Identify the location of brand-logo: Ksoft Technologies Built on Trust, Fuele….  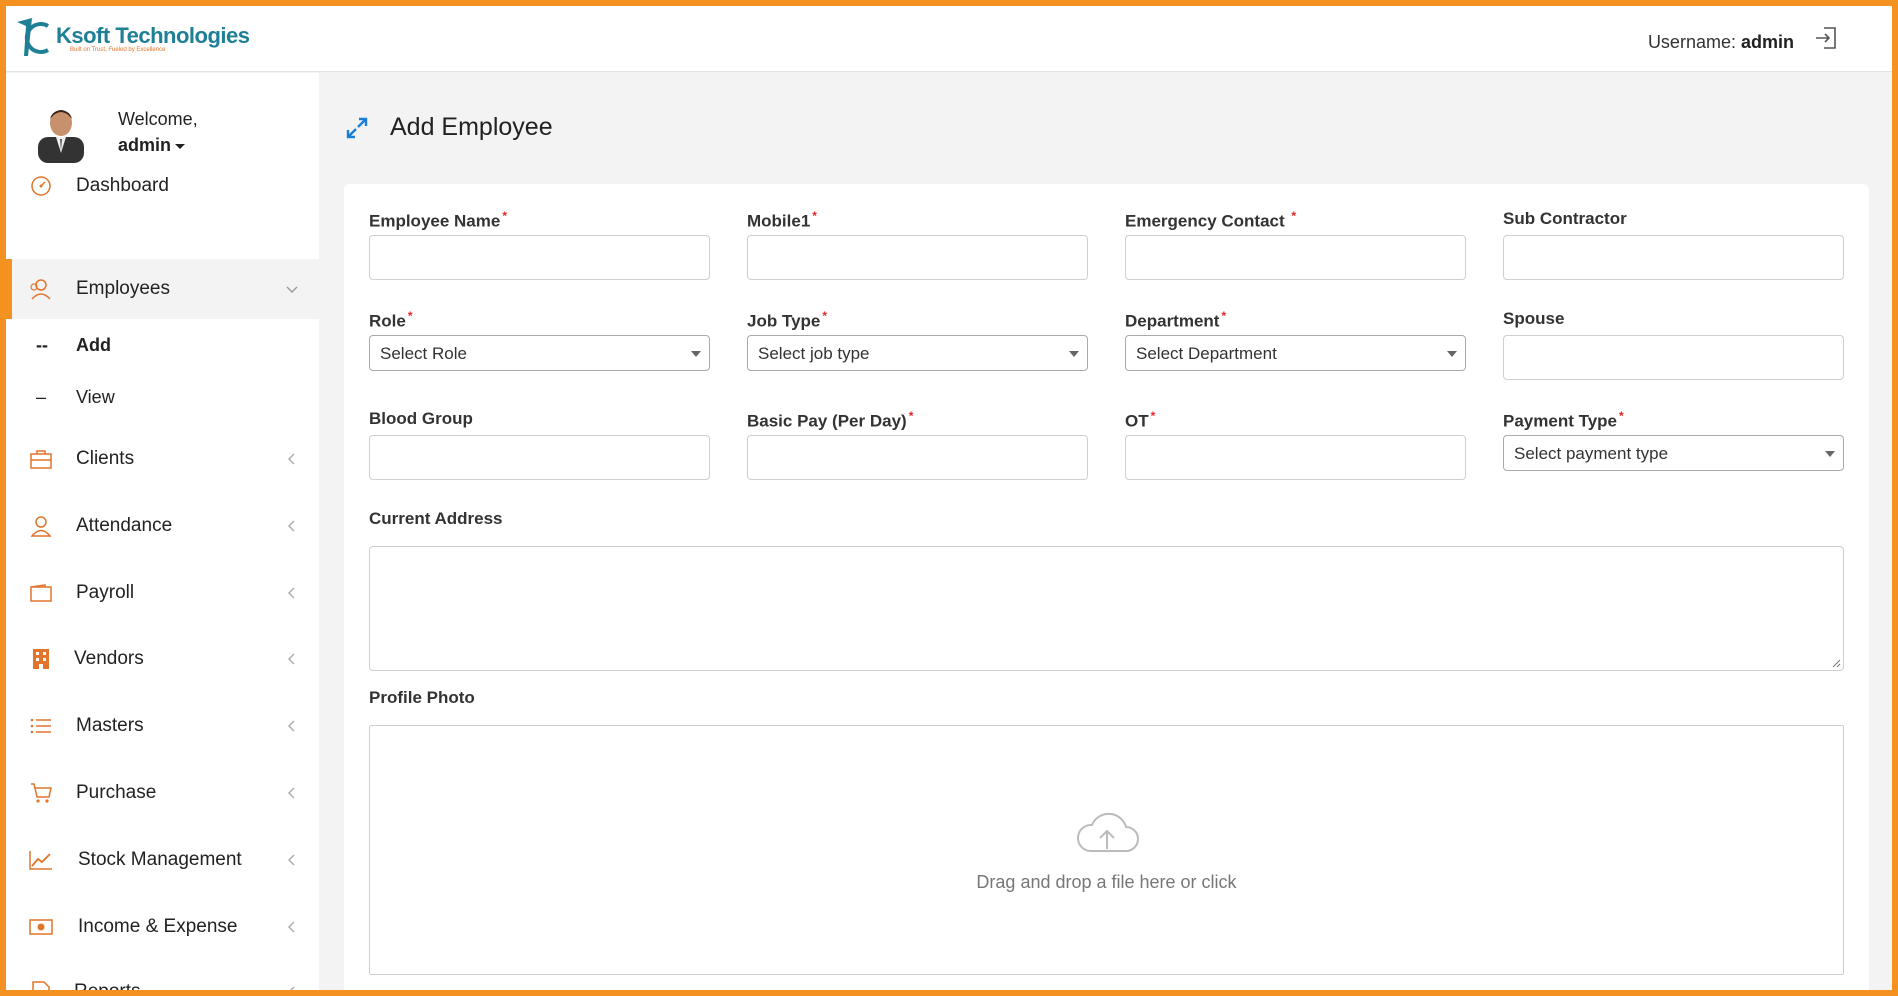
(132, 38).